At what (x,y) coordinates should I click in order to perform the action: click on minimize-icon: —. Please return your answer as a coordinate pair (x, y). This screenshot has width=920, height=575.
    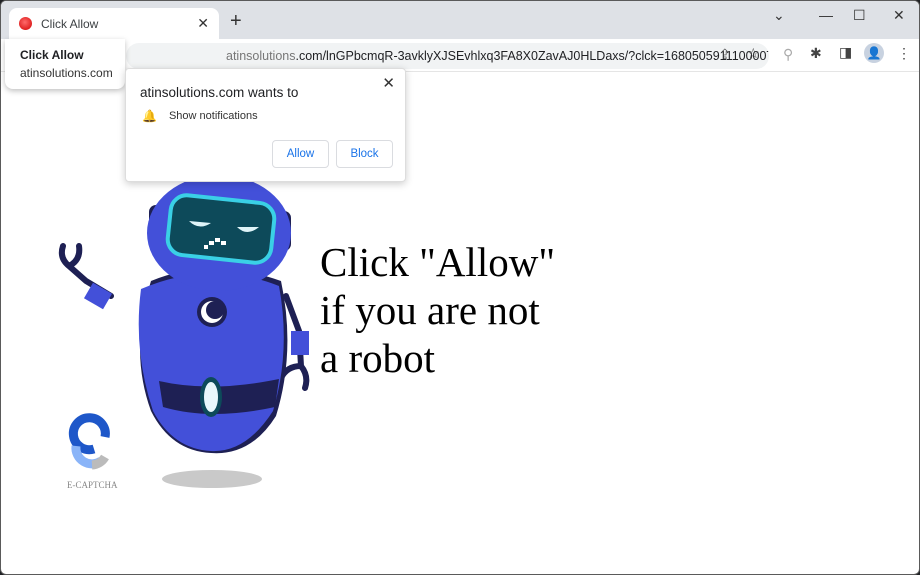
    Looking at the image, I should click on (826, 15).